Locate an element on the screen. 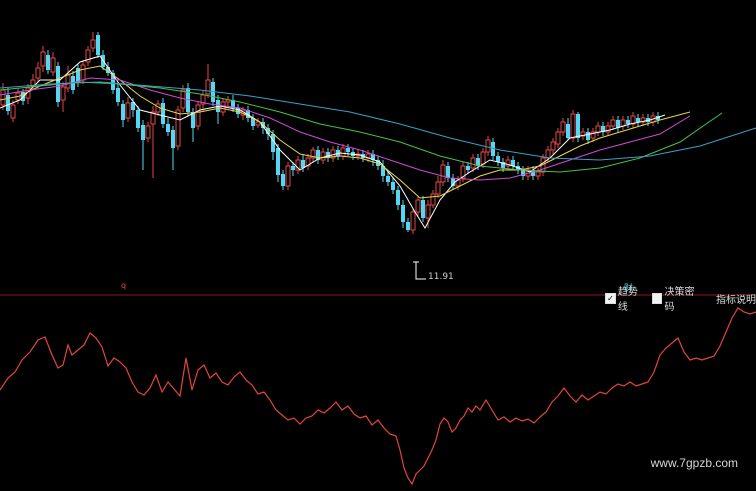  indicator-help-link: 指标说明 is located at coordinates (736, 298).